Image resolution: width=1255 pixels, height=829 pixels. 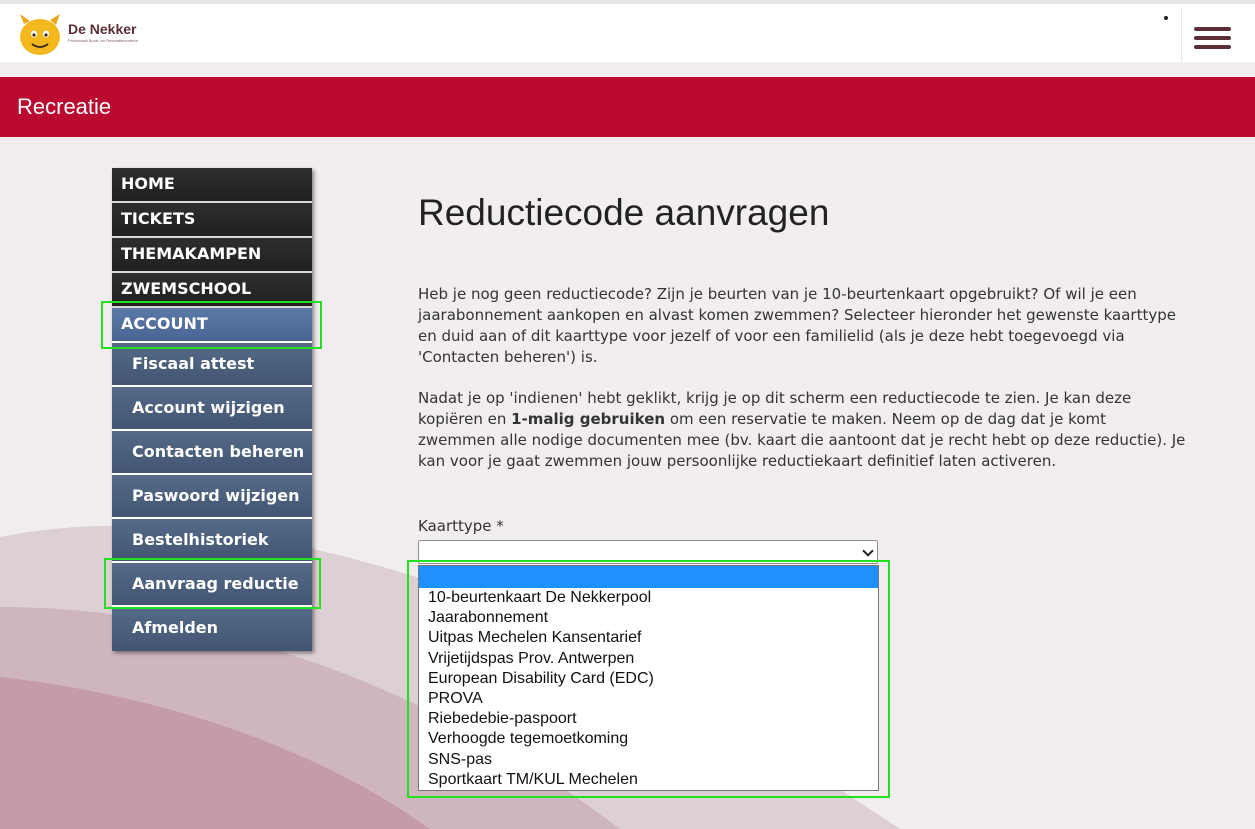 I want to click on nav-sub-contacten-beheren: Contacten beheren, so click(x=212, y=453).